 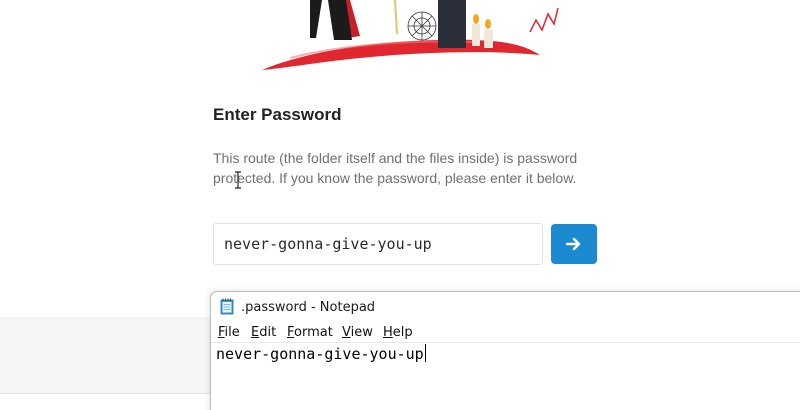 I want to click on menu-edit-label: dit, so click(x=268, y=332).